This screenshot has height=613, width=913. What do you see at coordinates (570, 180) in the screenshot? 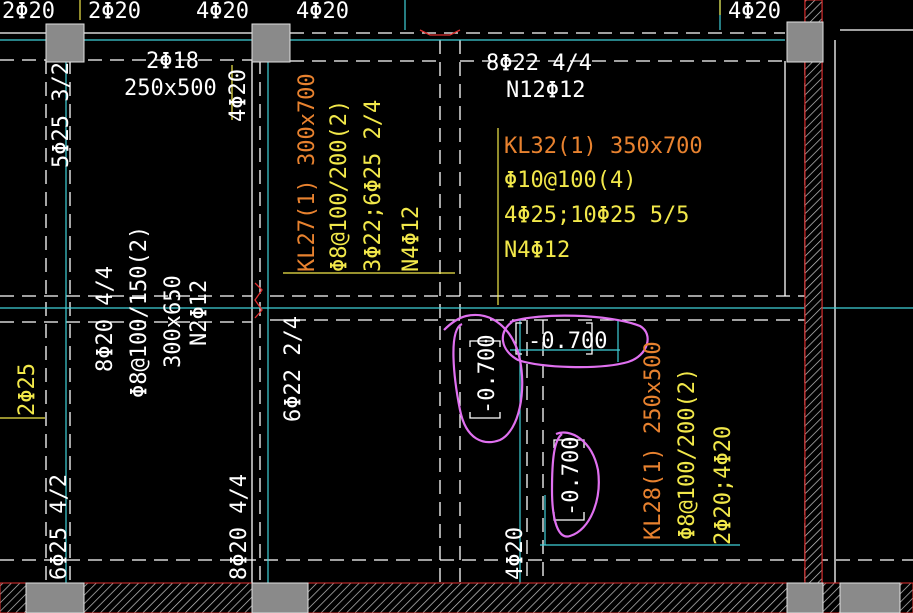
I see `kl32-stirrup: Φ10@100(4)` at bounding box center [570, 180].